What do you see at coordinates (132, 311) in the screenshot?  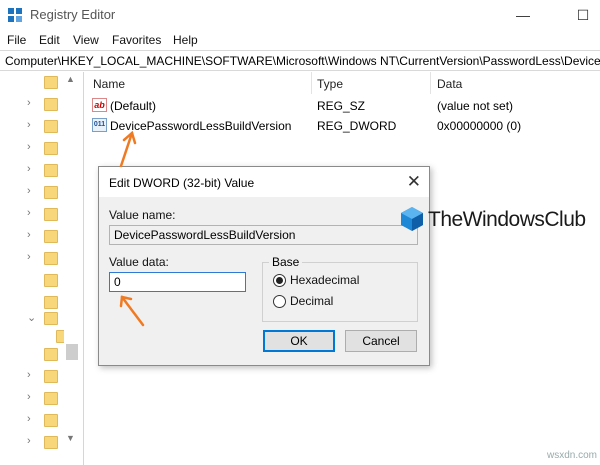 I see `arrow-to-value-data` at bounding box center [132, 311].